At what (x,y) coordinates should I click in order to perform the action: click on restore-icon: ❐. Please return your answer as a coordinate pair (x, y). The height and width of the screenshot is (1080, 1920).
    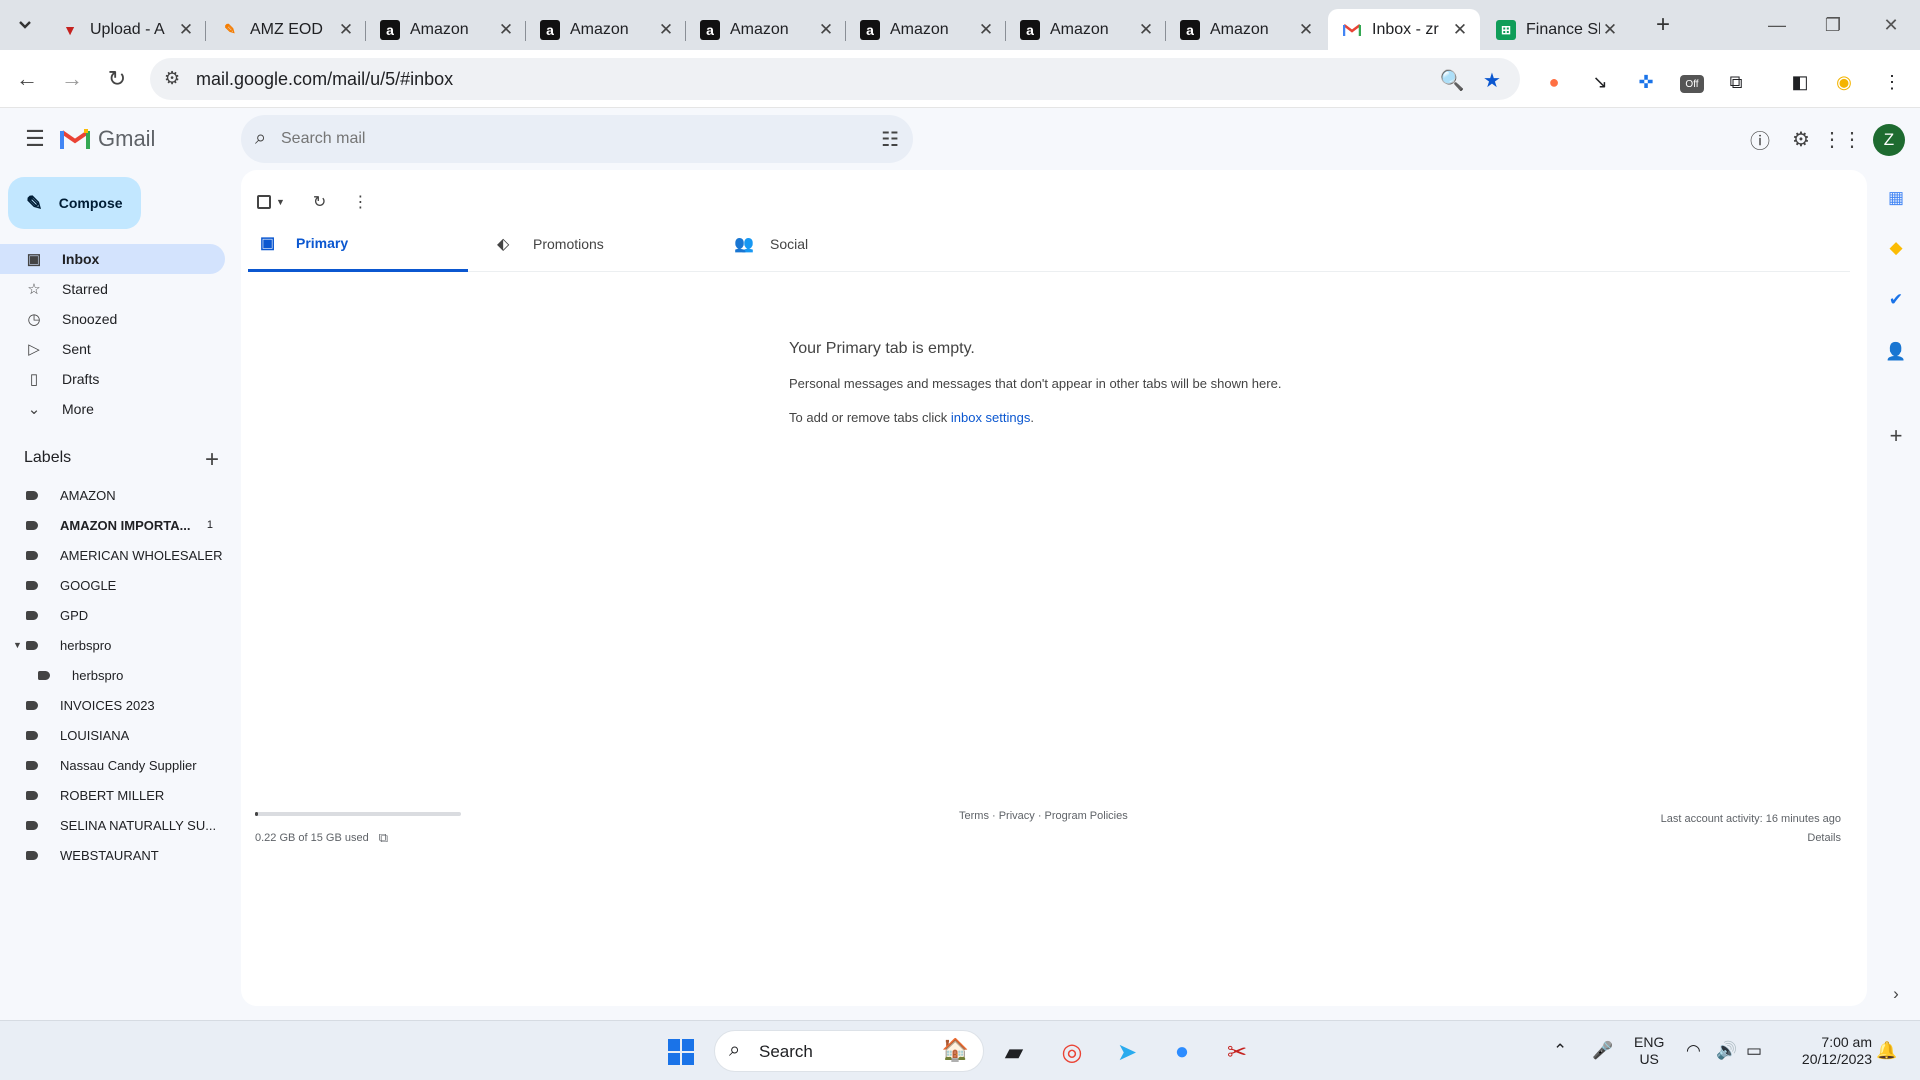
    Looking at the image, I should click on (1833, 25).